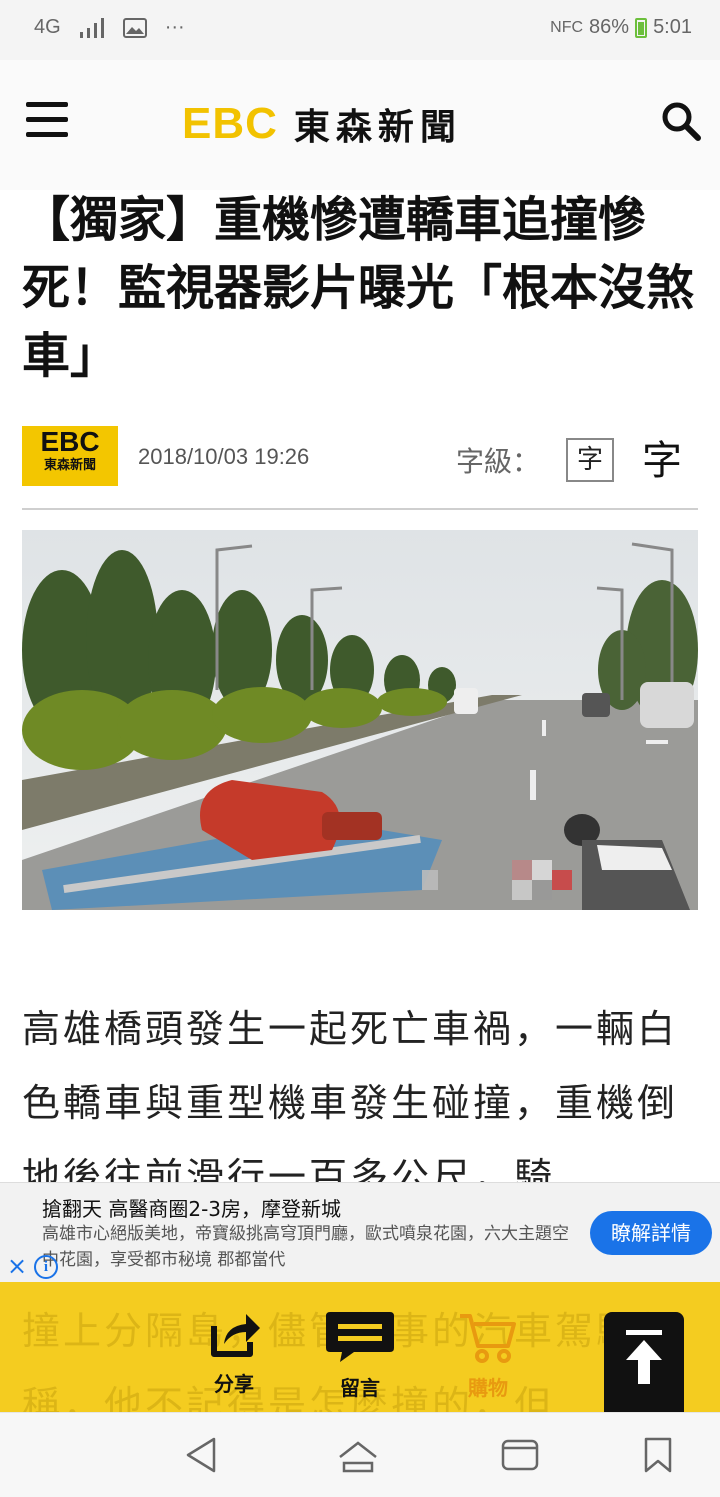  I want to click on home-icon, so click(358, 1455).